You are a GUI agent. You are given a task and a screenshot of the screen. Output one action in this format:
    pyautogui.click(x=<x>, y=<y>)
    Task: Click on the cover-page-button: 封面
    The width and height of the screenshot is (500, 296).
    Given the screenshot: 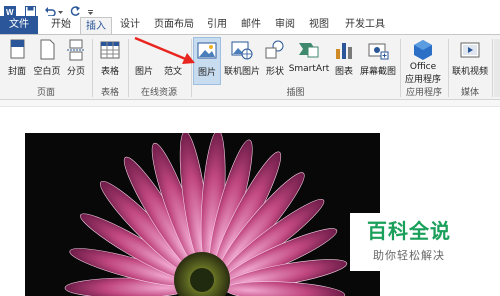 What is the action you would take?
    pyautogui.click(x=17, y=61)
    